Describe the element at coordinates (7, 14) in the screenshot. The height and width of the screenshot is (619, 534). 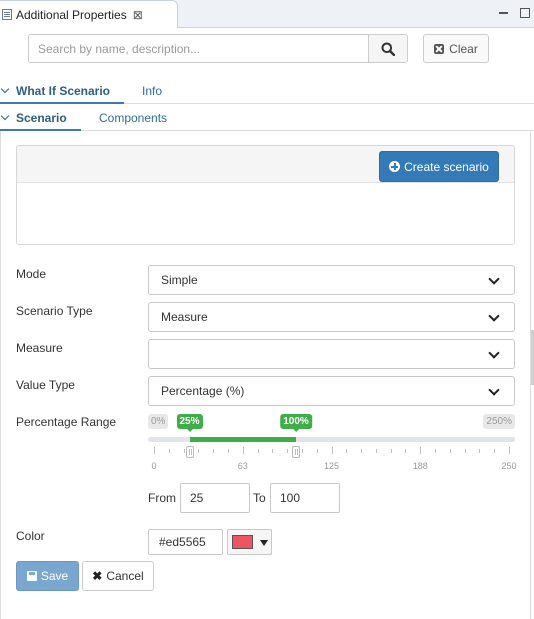
I see `properties-view-icon` at that location.